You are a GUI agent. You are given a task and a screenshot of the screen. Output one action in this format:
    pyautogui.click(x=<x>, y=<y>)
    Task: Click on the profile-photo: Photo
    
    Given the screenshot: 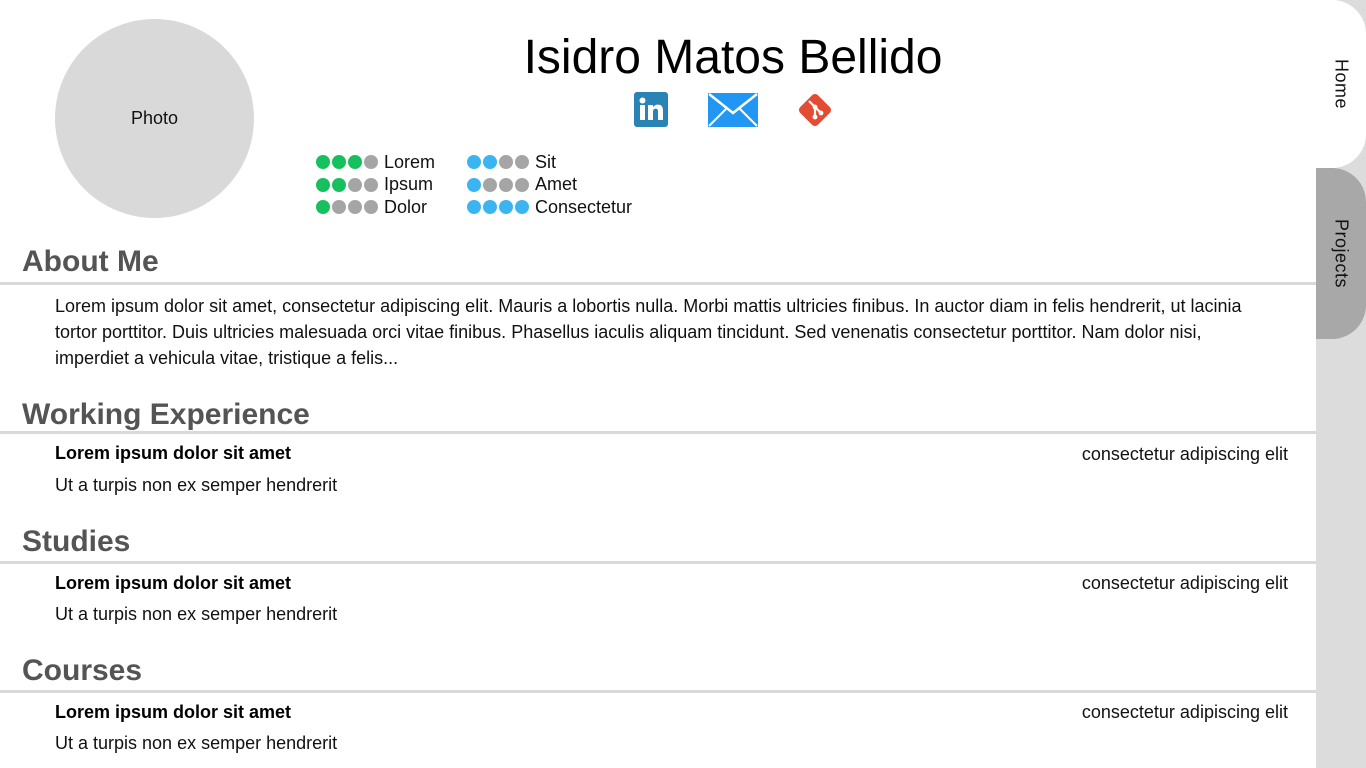 What is the action you would take?
    pyautogui.click(x=154, y=118)
    